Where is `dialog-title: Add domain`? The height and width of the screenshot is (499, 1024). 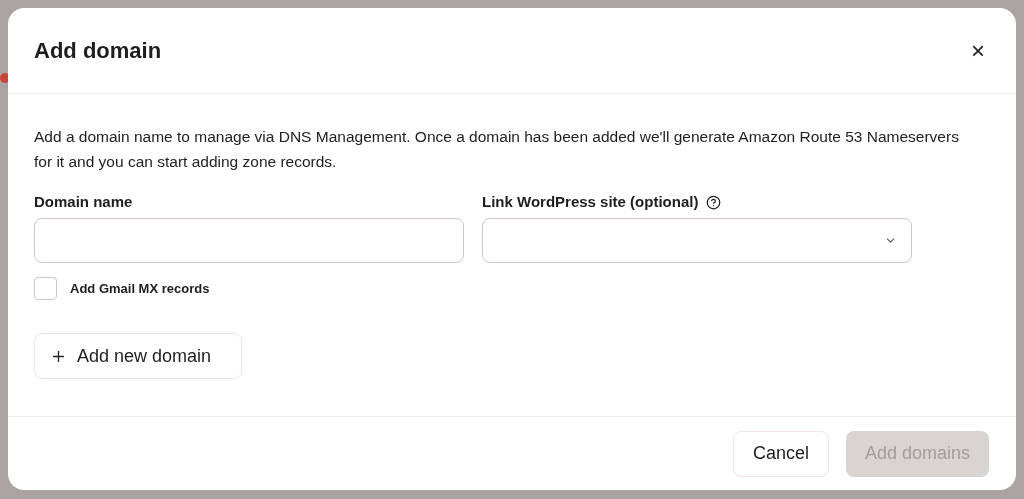
dialog-title: Add domain is located at coordinates (98, 51).